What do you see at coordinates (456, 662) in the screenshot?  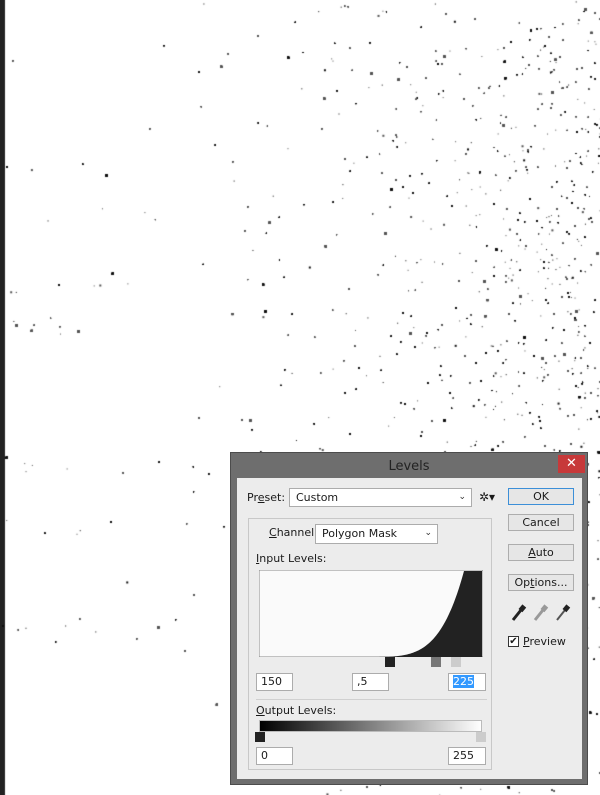 I see `input-white-slider` at bounding box center [456, 662].